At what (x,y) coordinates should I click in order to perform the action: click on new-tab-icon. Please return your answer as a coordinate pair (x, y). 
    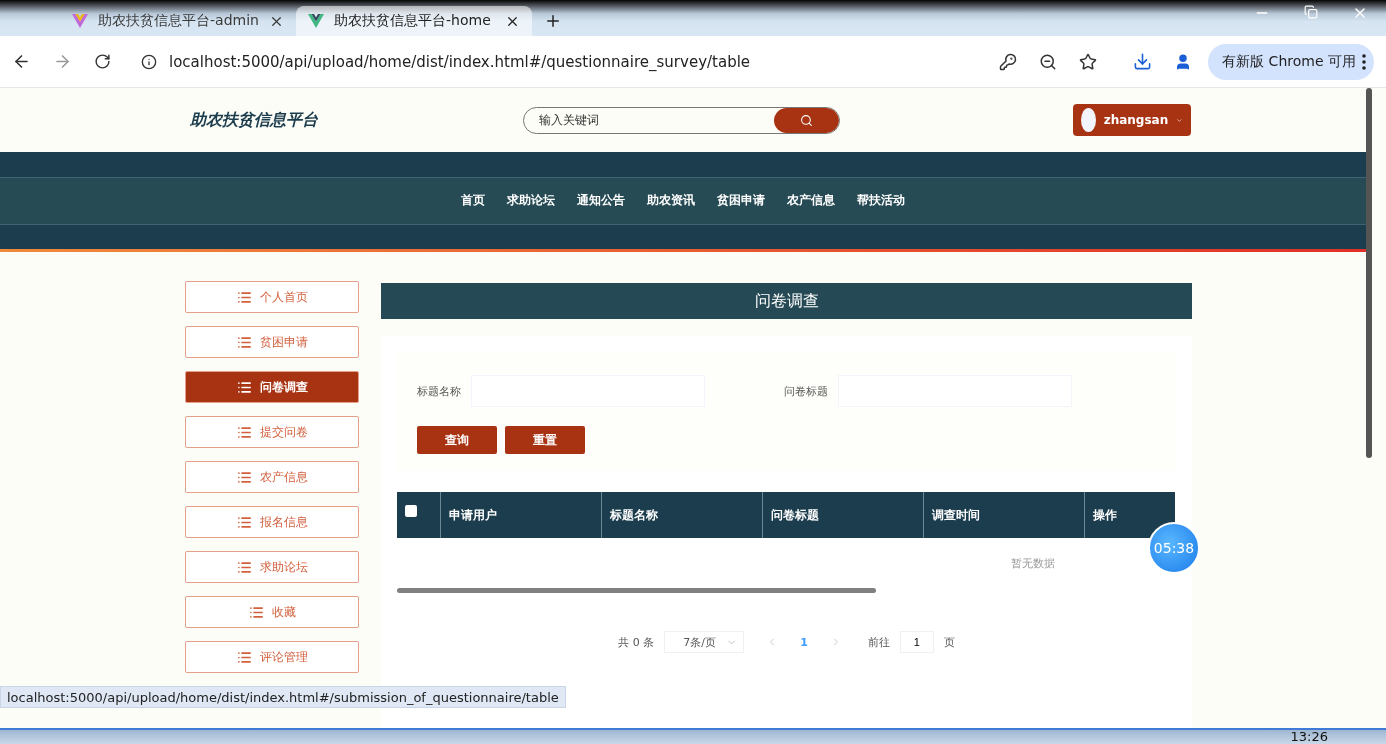
    Looking at the image, I should click on (553, 21).